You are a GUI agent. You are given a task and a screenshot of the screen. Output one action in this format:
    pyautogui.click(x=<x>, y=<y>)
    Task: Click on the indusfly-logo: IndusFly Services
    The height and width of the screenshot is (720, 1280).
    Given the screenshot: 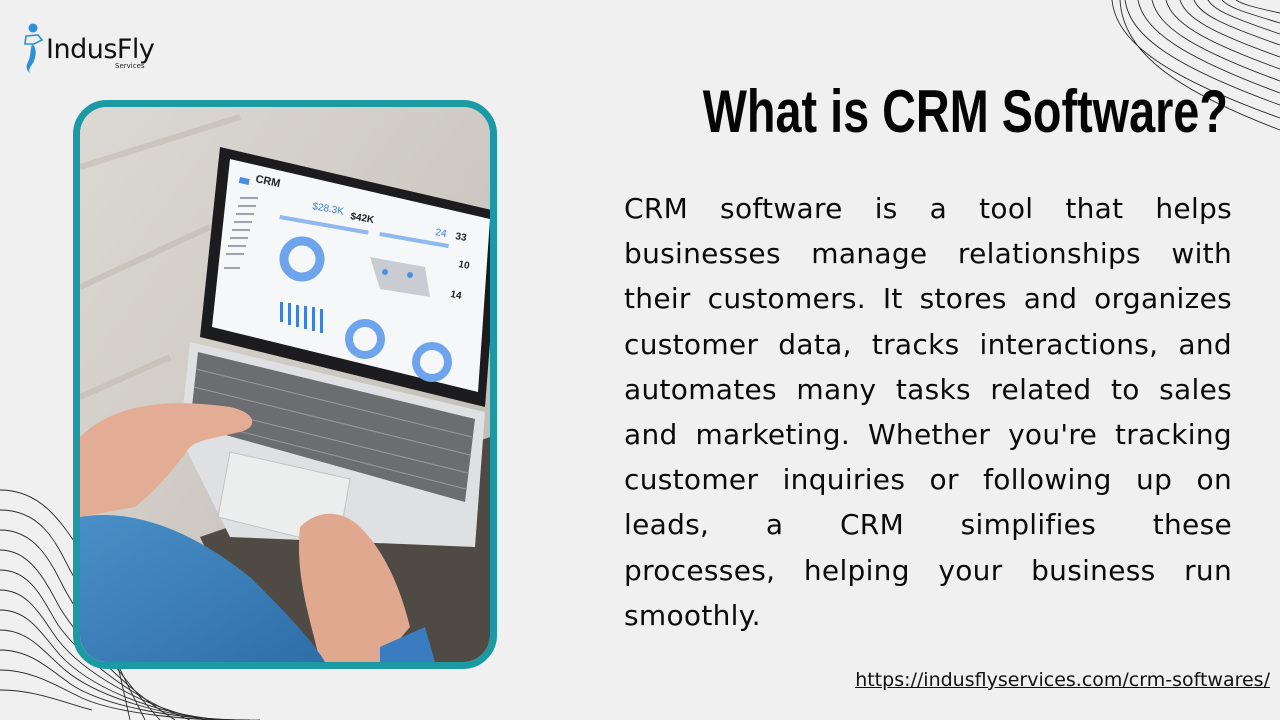 What is the action you would take?
    pyautogui.click(x=90, y=49)
    